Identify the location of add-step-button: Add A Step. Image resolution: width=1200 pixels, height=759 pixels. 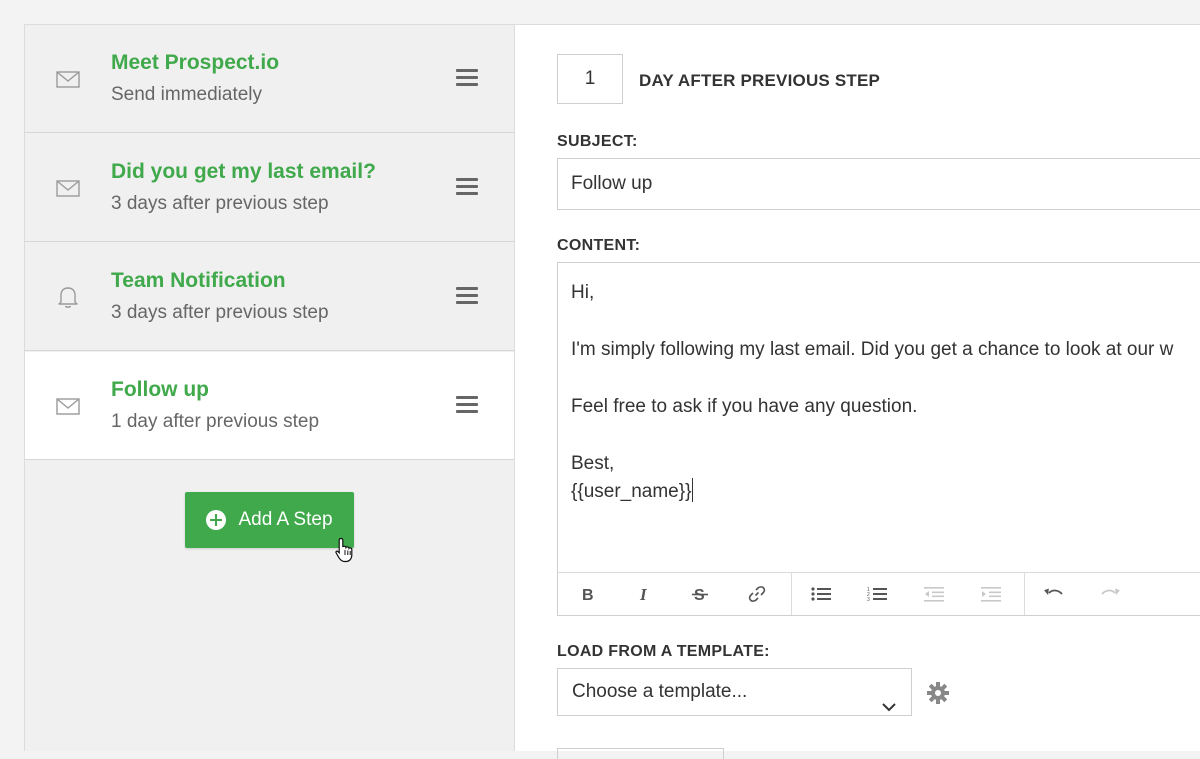
(269, 520).